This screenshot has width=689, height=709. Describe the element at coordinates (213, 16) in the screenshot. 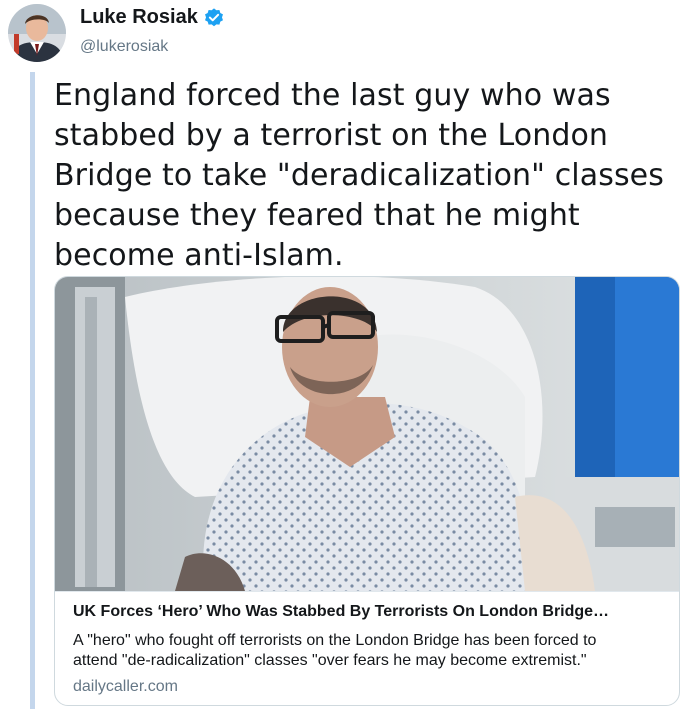

I see `verified-badge-icon` at that location.